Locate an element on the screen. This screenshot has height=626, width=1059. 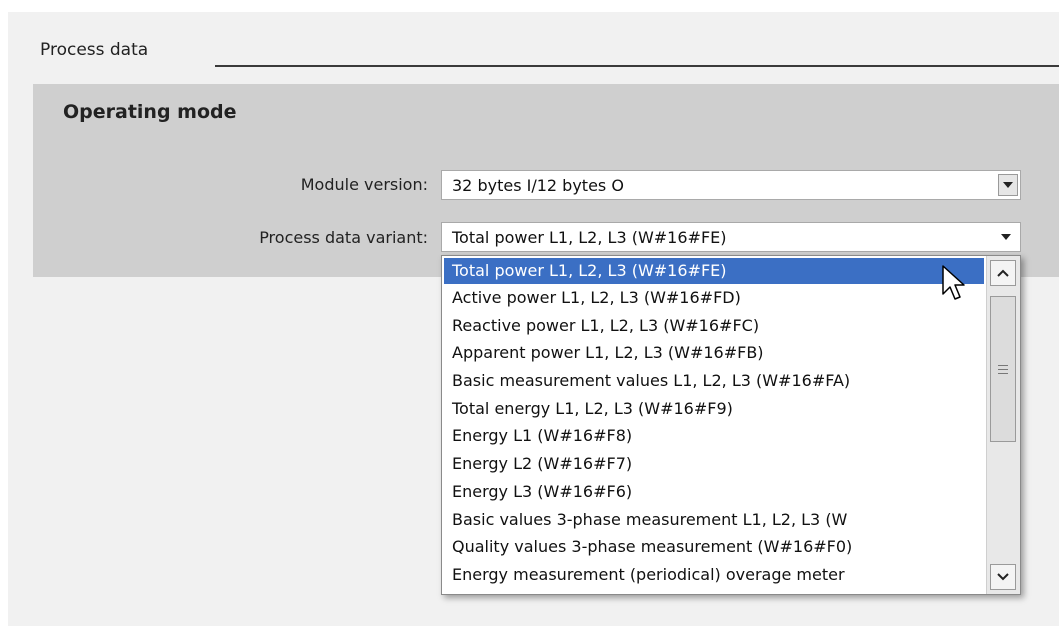
process-data-variant-value: Total power L1, L2, L3 (W#16#FE) is located at coordinates (589, 237).